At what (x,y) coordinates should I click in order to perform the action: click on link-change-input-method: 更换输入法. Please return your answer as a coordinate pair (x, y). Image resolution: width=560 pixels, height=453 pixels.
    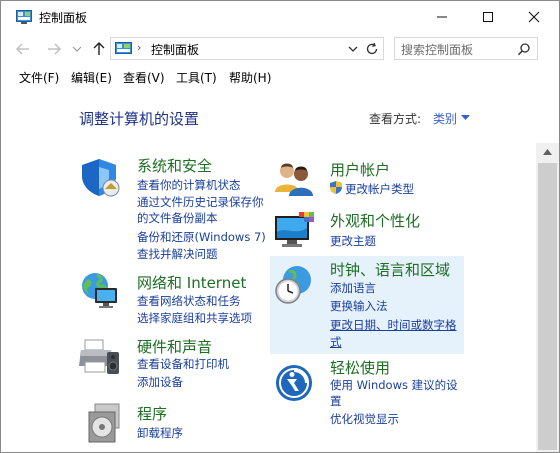
    Looking at the image, I should click on (359, 306).